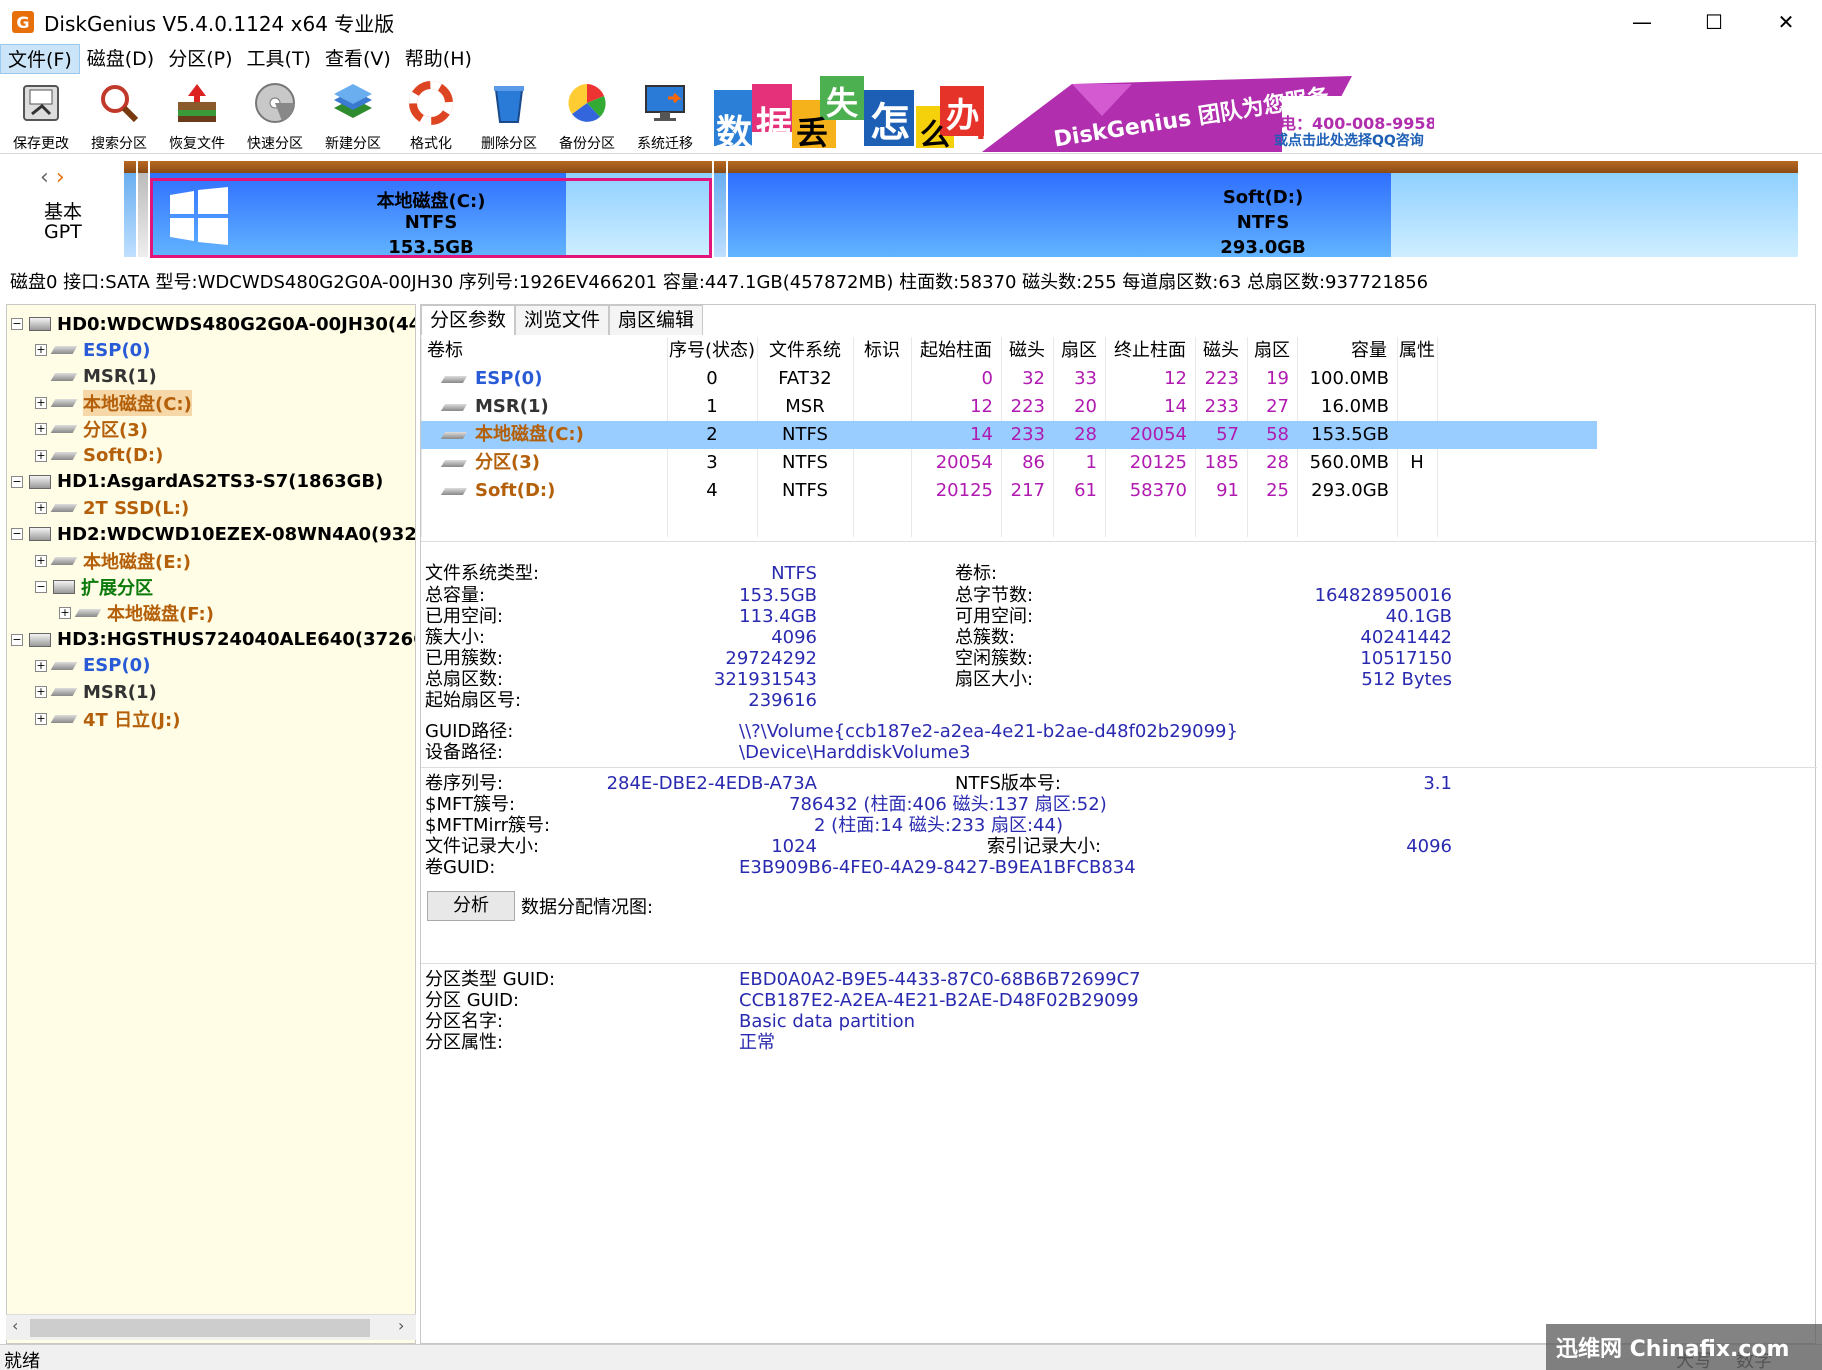 The image size is (1822, 1370). I want to click on menu-tools: 工具(T), so click(279, 59).